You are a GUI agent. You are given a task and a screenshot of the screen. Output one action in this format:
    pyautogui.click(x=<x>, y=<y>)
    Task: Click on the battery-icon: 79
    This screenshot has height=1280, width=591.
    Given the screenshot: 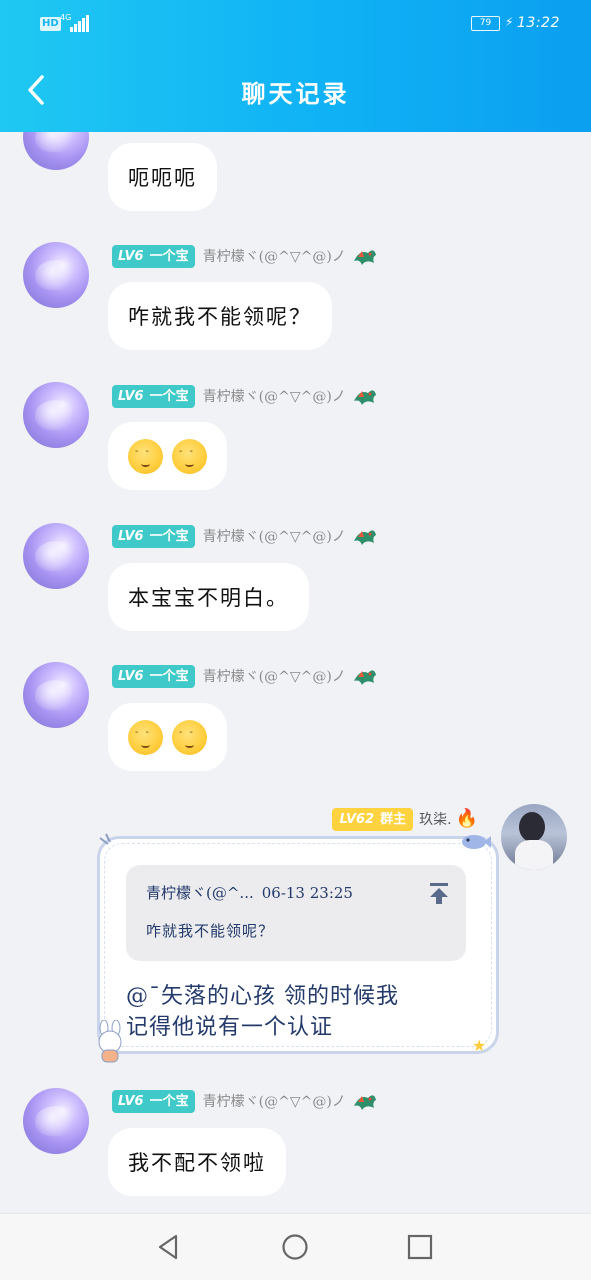 What is the action you would take?
    pyautogui.click(x=485, y=23)
    